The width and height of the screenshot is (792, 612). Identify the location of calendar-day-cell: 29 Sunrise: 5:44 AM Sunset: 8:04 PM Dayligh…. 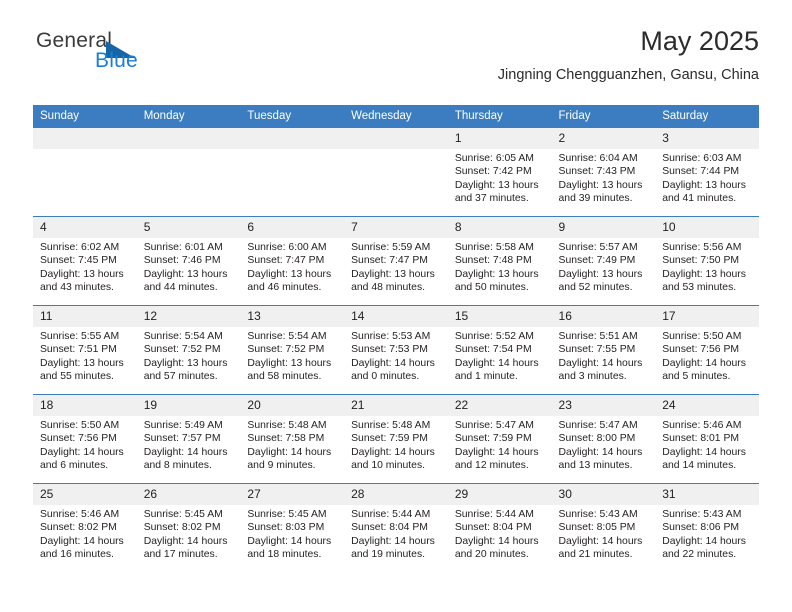
(499, 527).